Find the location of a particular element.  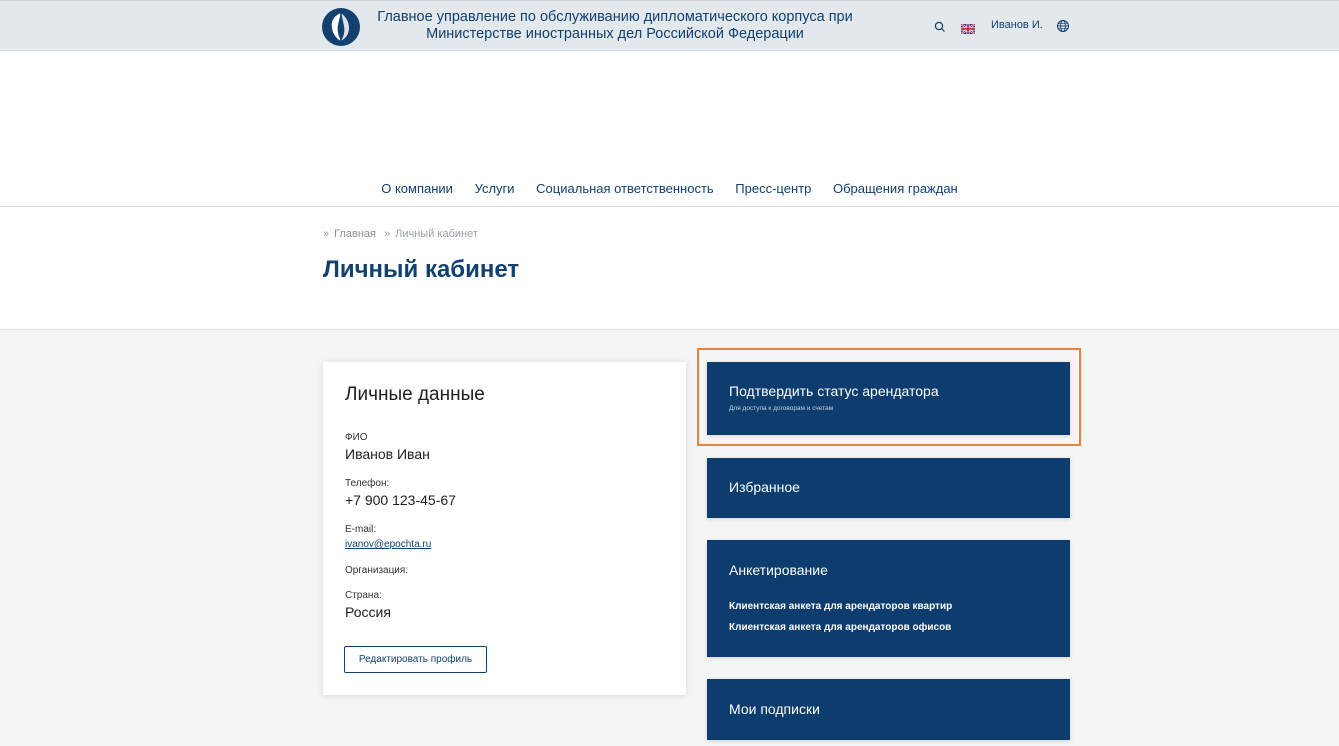

breadcrumb-current: Личный кабинет is located at coordinates (436, 234).